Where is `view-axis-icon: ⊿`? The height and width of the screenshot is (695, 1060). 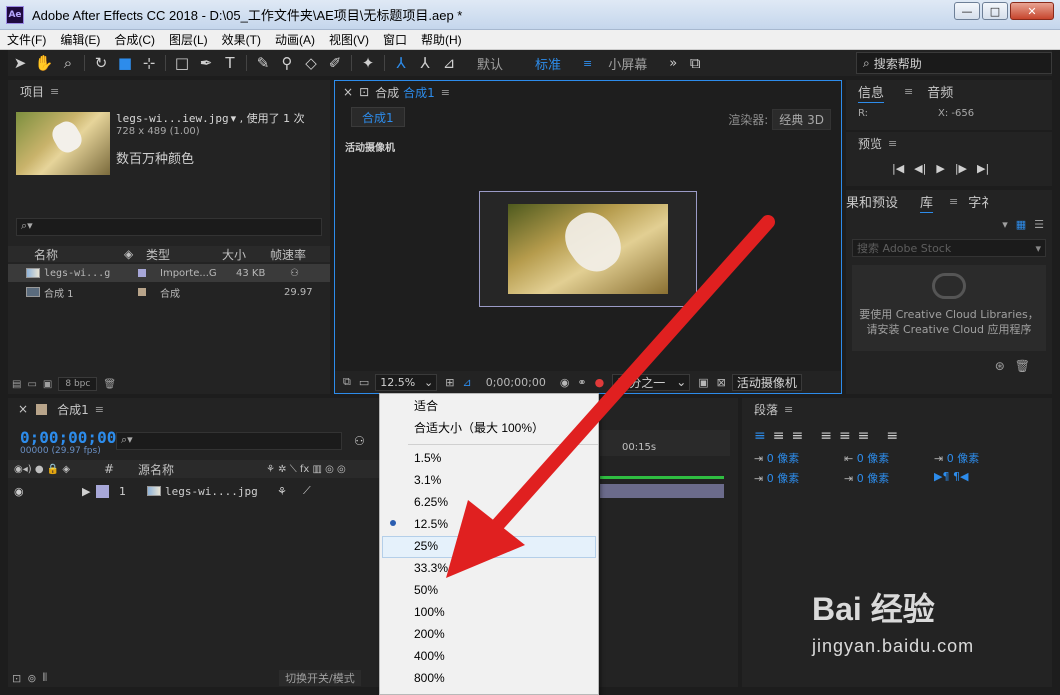
view-axis-icon: ⊿ is located at coordinates (449, 63).